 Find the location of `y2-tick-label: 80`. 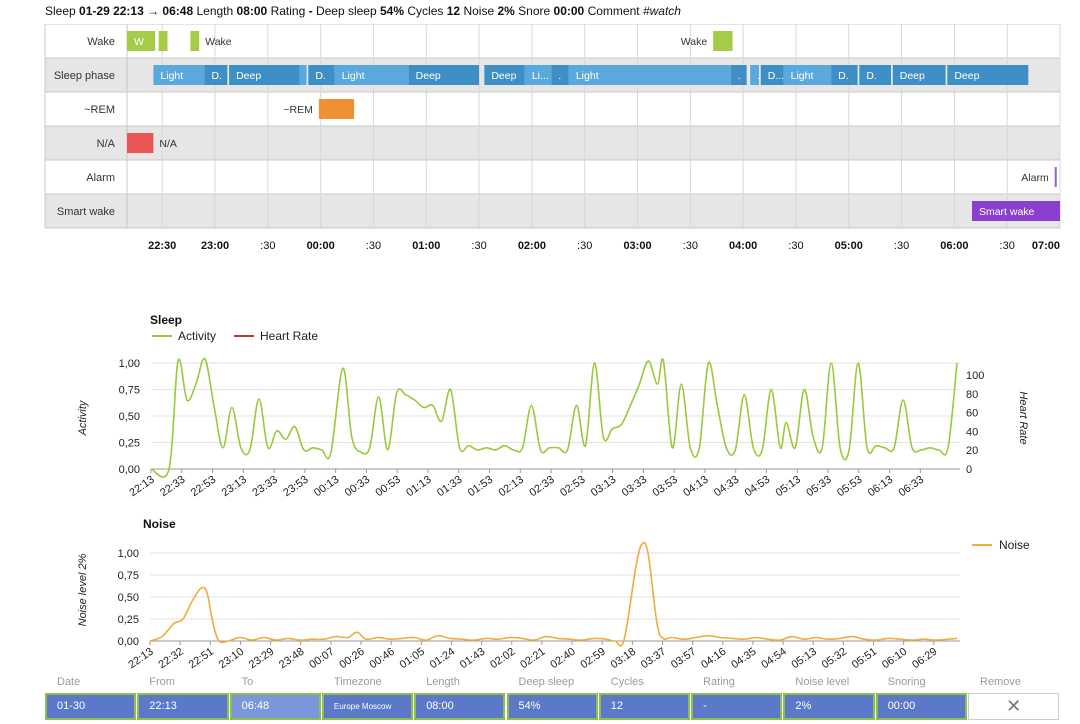

y2-tick-label: 80 is located at coordinates (972, 395).